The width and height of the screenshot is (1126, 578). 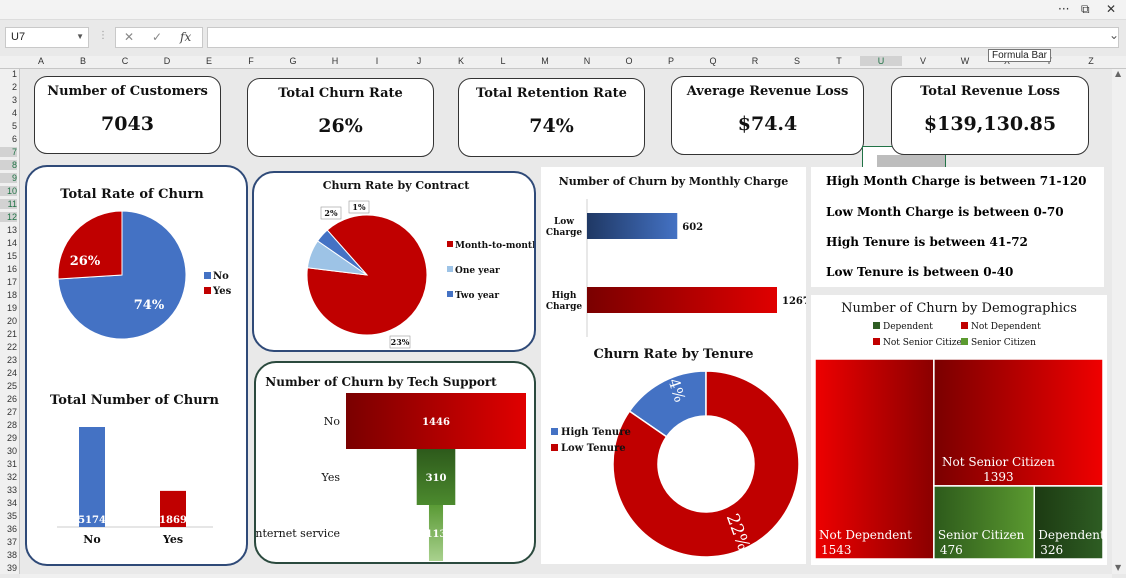 What do you see at coordinates (545, 61) in the screenshot?
I see `column-header: M` at bounding box center [545, 61].